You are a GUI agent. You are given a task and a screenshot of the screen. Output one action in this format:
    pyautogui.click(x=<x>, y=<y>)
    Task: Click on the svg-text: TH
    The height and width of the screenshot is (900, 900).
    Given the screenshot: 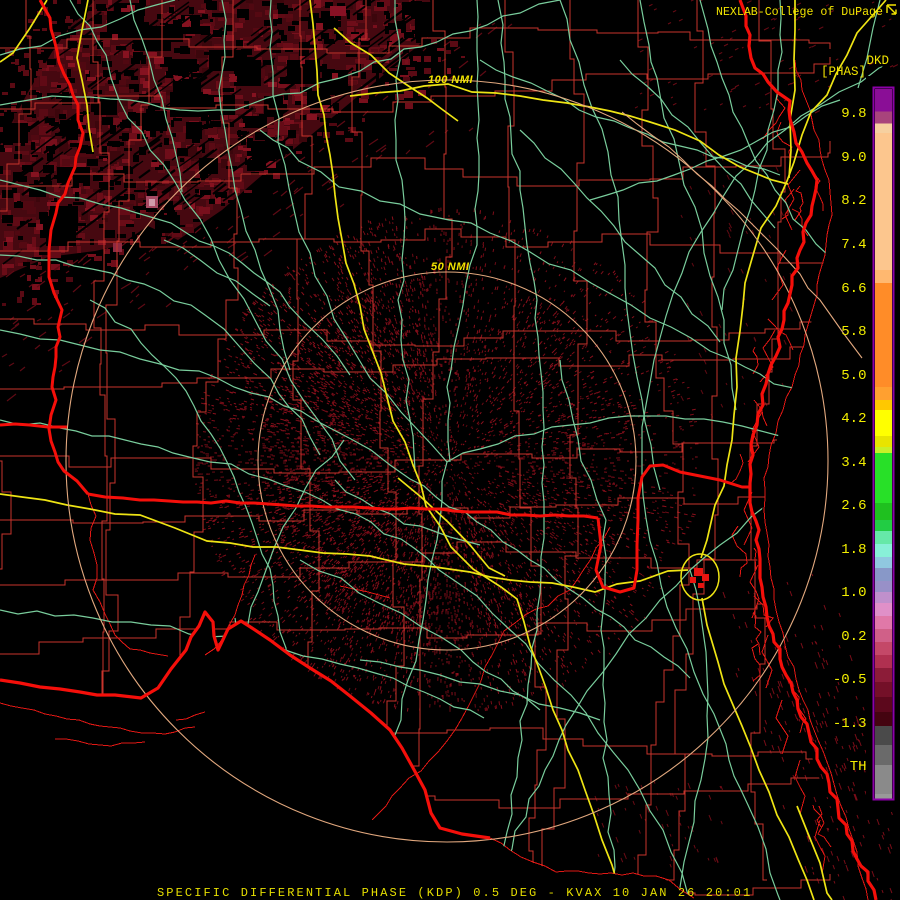 What is the action you would take?
    pyautogui.click(x=858, y=767)
    